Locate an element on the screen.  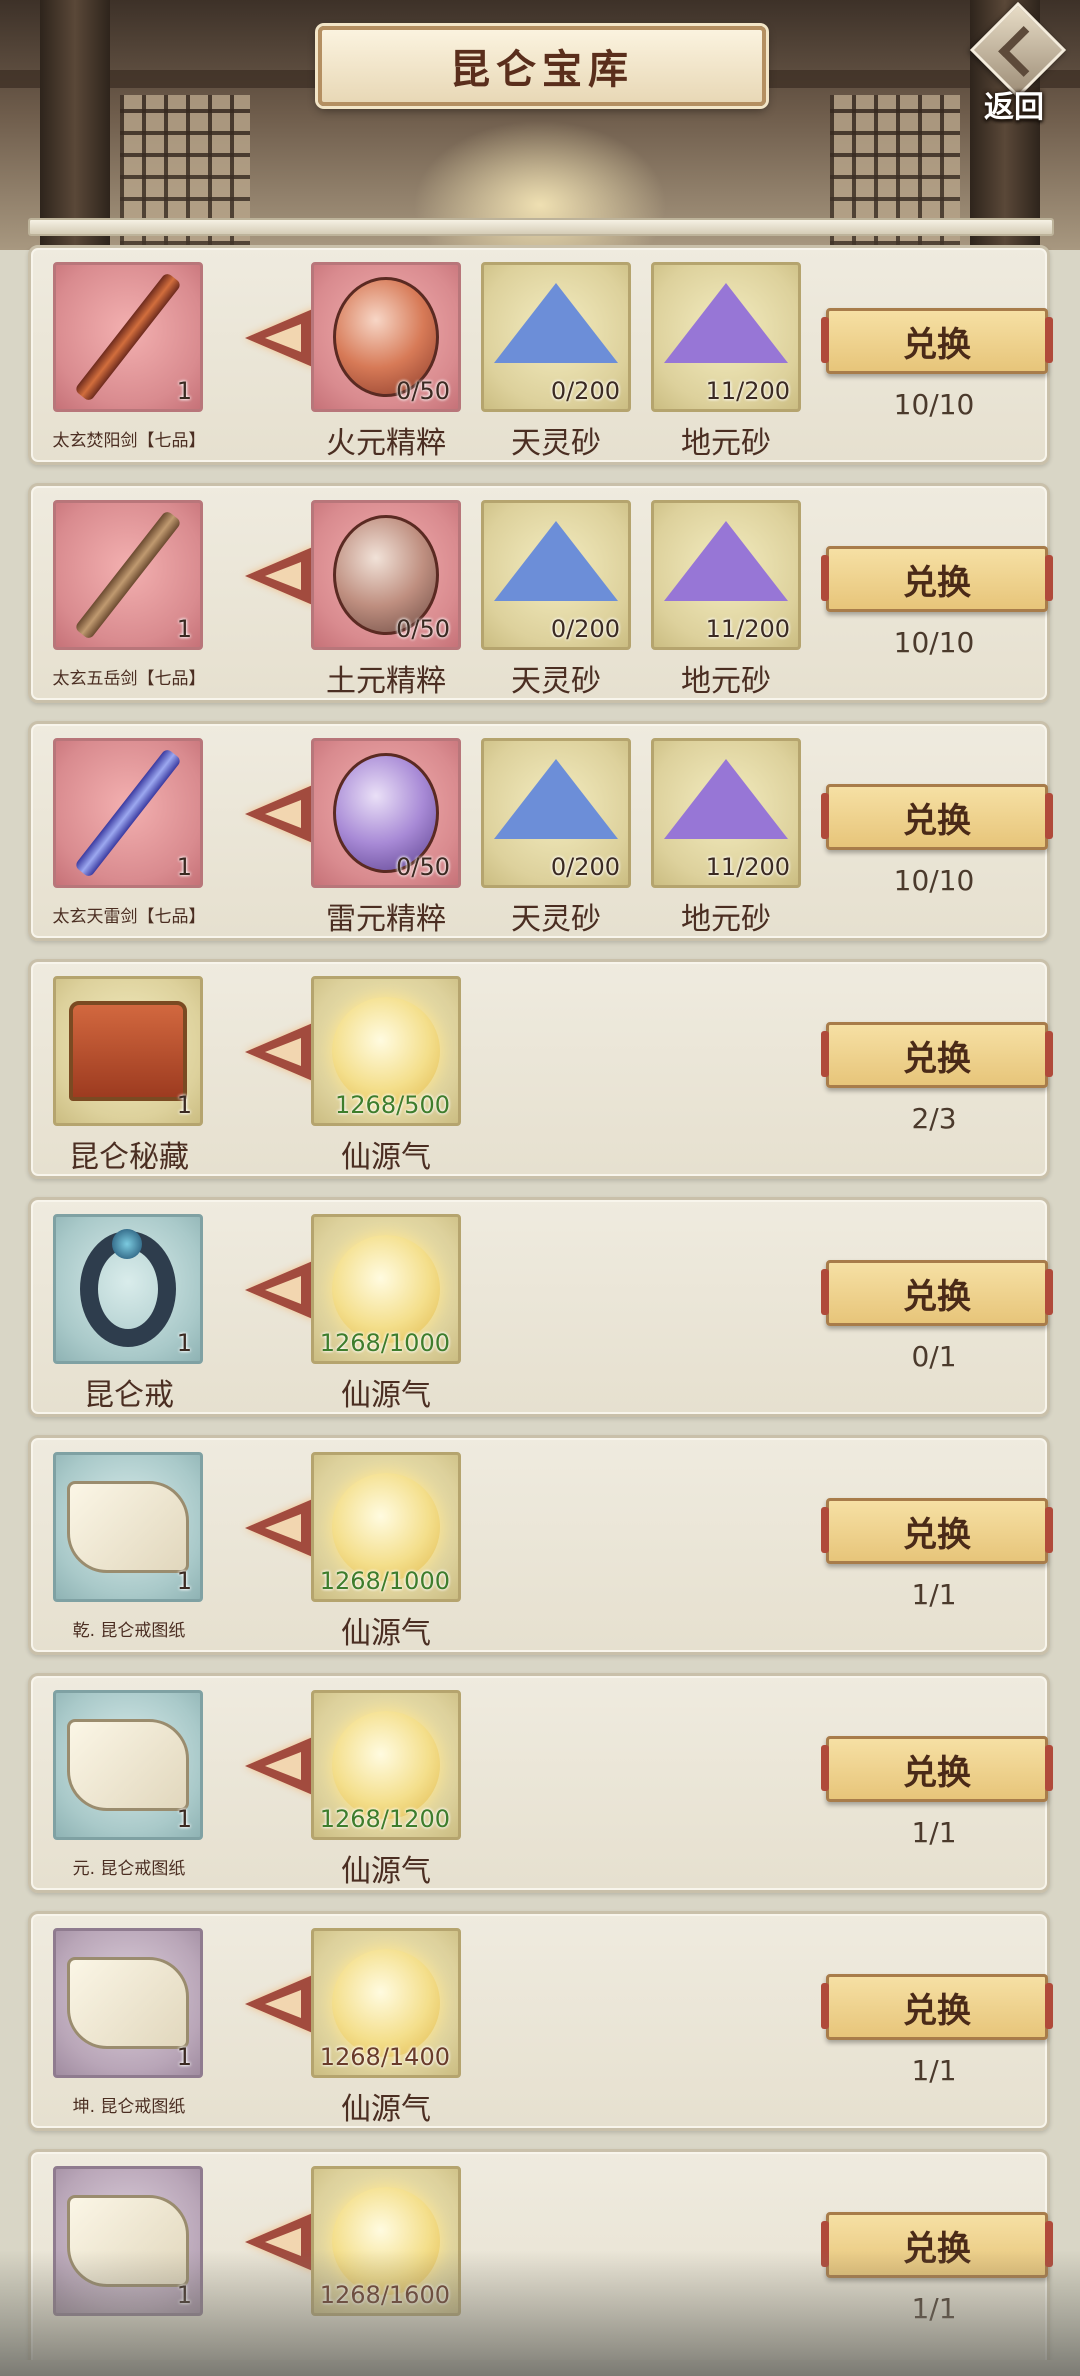
cost-item-slot: 1268/1600 is located at coordinates (386, 2241).